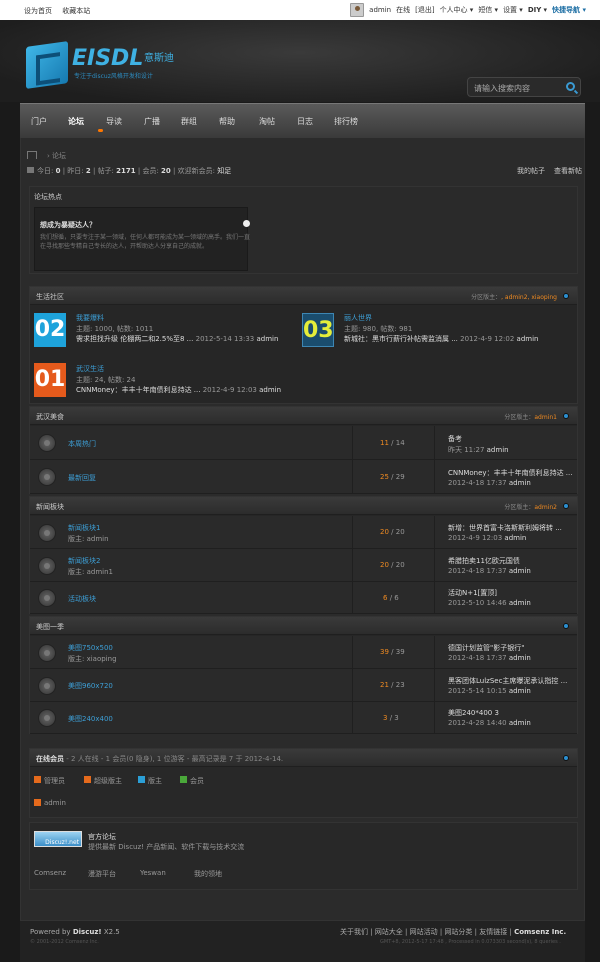  Describe the element at coordinates (82, 599) in the screenshot. I see `forum-name: 活动板块` at that location.